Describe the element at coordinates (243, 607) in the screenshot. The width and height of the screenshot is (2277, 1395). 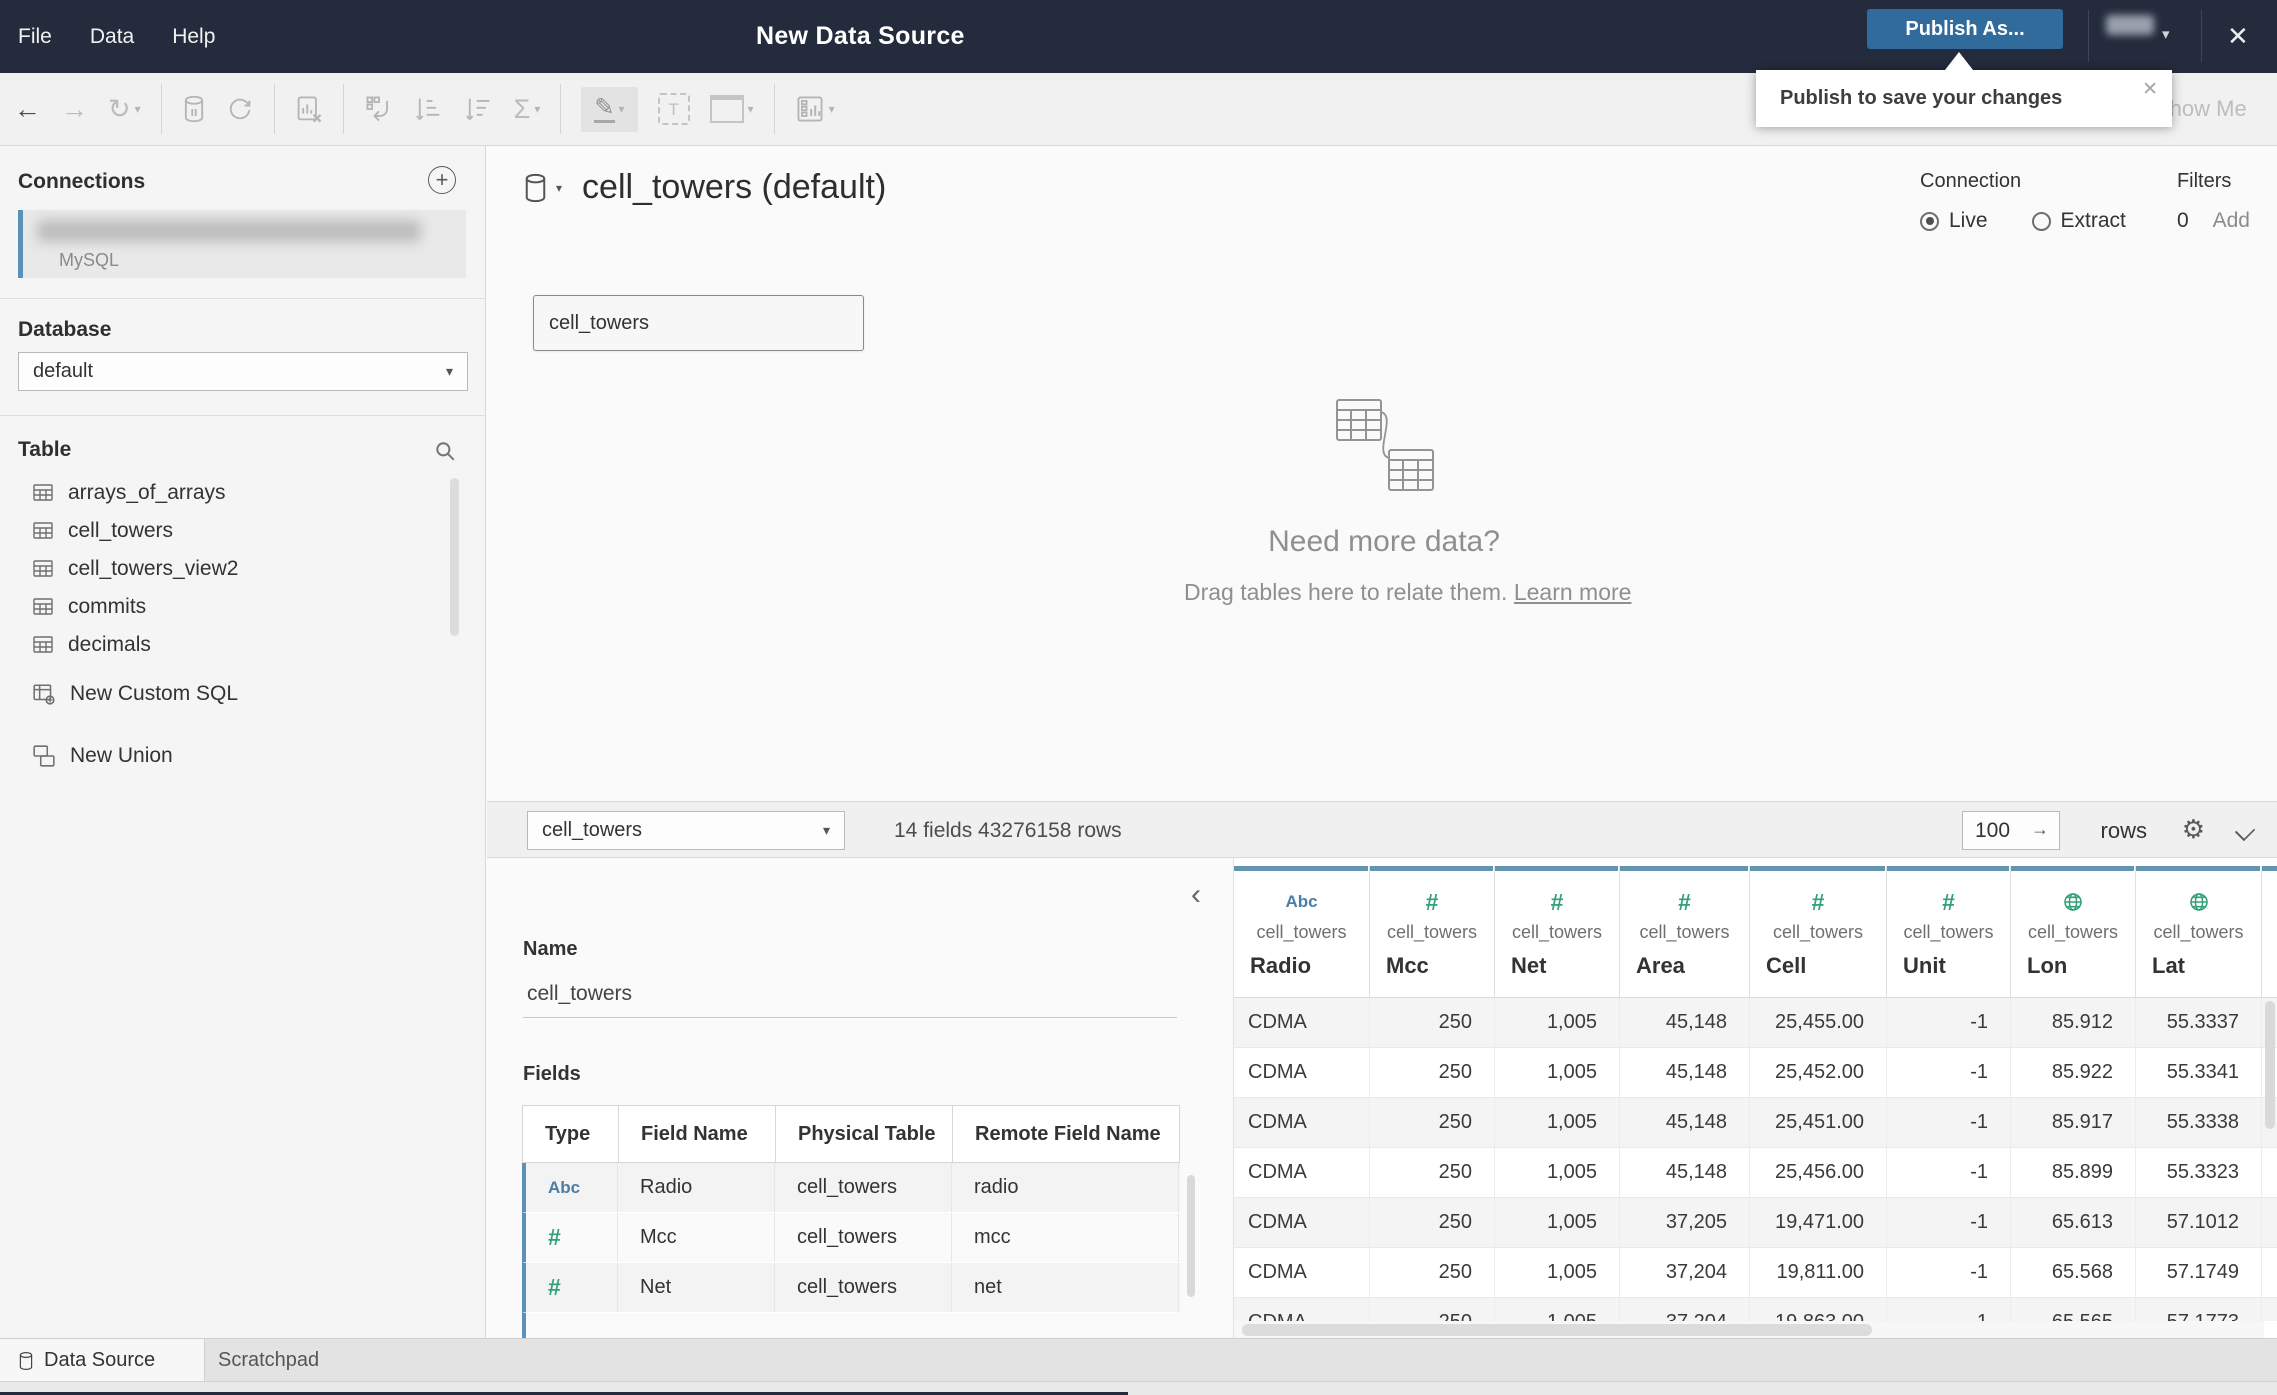
I see `sidebar-table-commits: commits` at that location.